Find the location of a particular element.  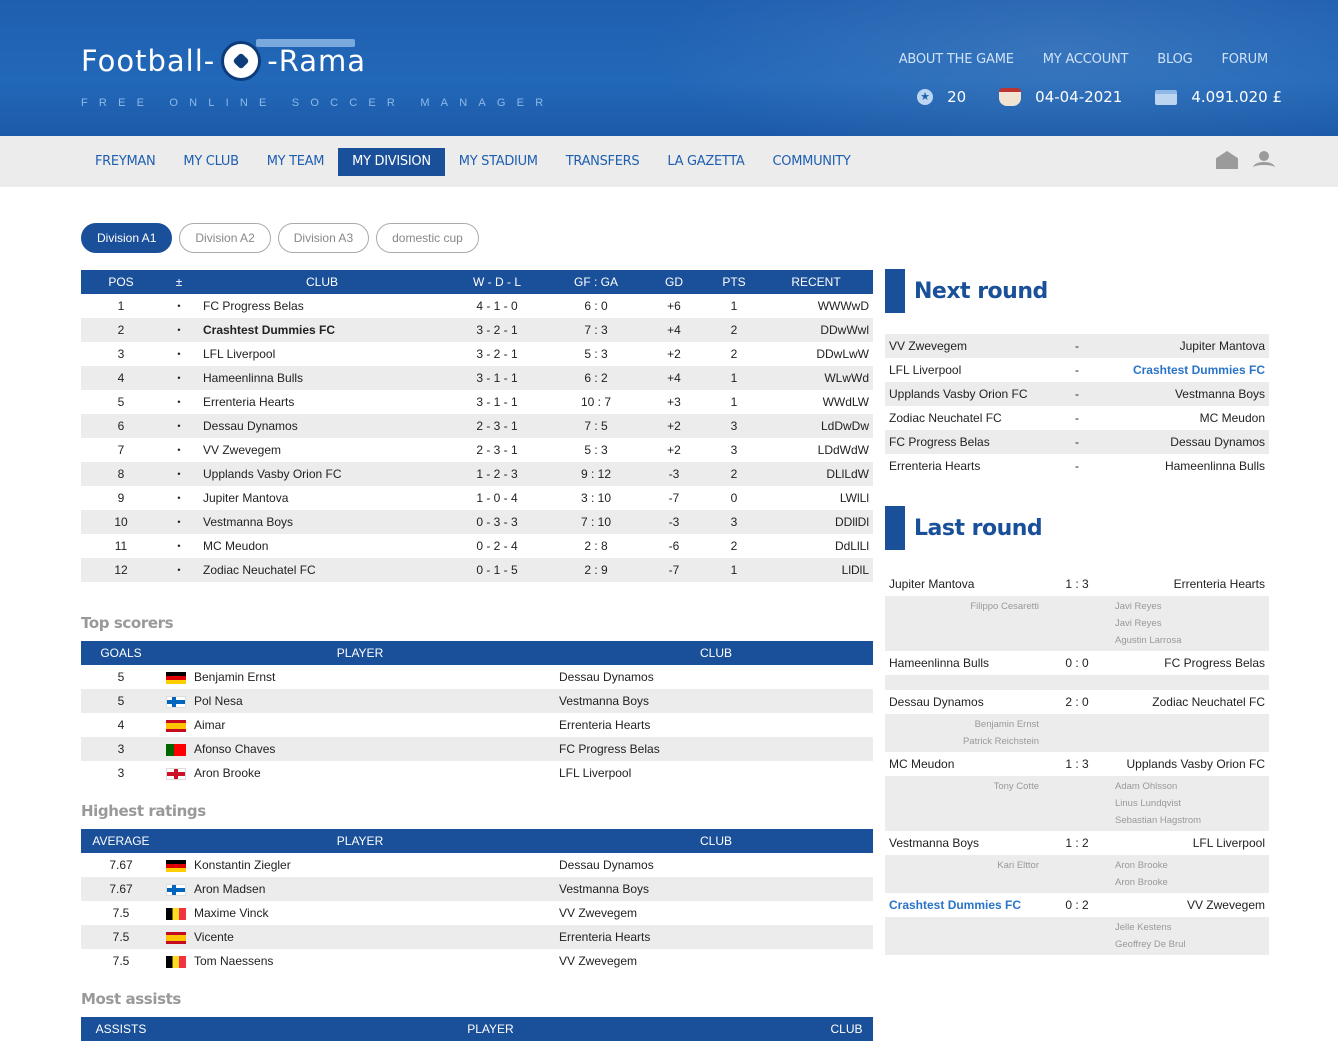

away-team: Dessau Dynamos is located at coordinates (1184, 442).